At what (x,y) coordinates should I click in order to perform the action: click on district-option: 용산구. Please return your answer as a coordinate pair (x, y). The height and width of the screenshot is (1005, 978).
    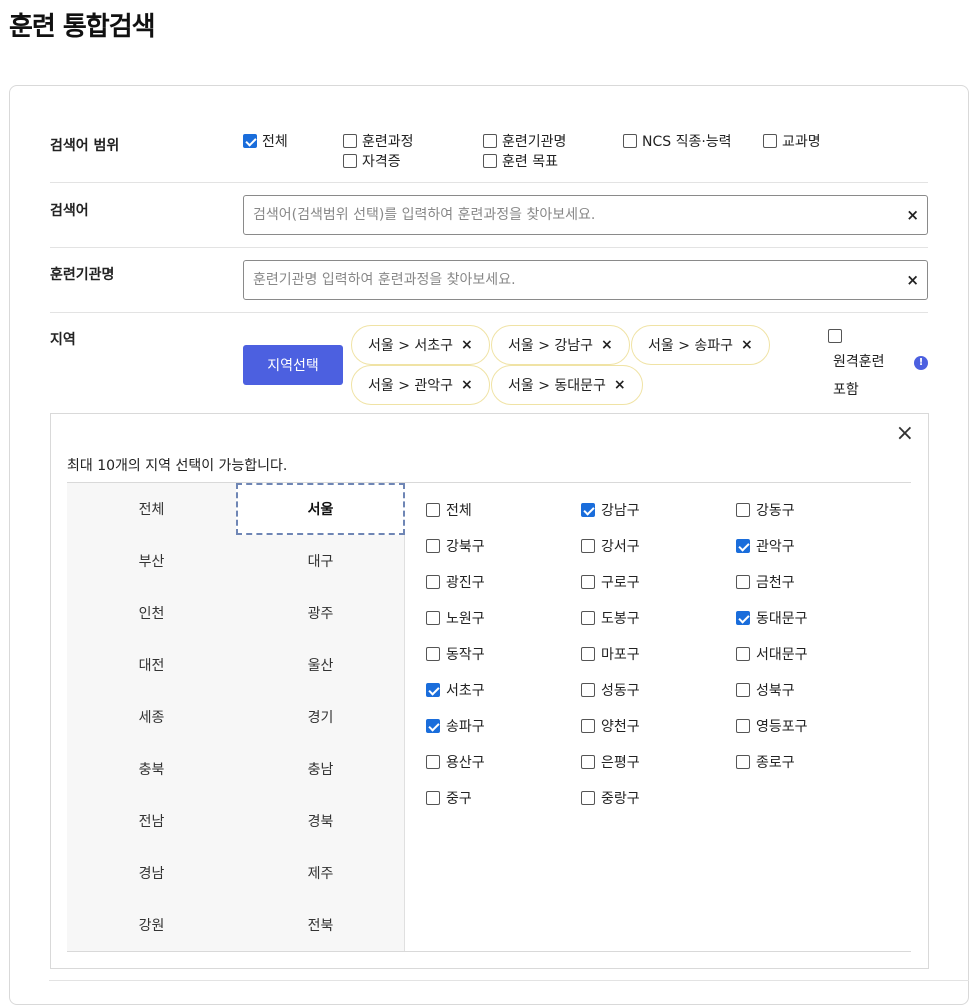
    Looking at the image, I should click on (455, 762).